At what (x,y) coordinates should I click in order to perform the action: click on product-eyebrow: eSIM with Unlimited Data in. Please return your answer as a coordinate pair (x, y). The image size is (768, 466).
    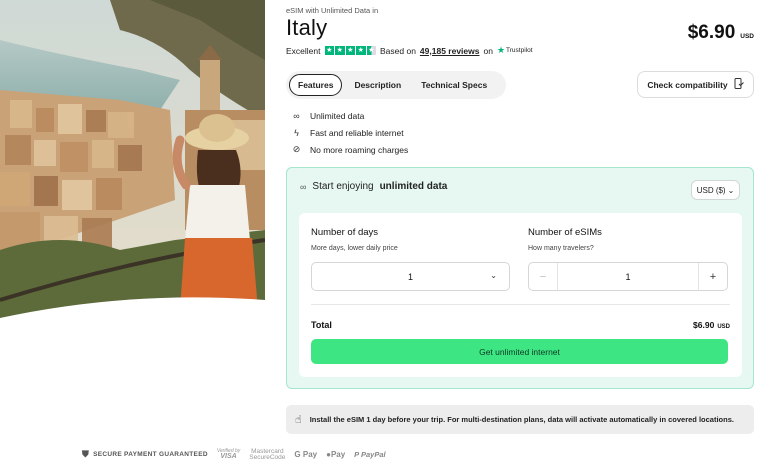
    Looking at the image, I should click on (332, 10).